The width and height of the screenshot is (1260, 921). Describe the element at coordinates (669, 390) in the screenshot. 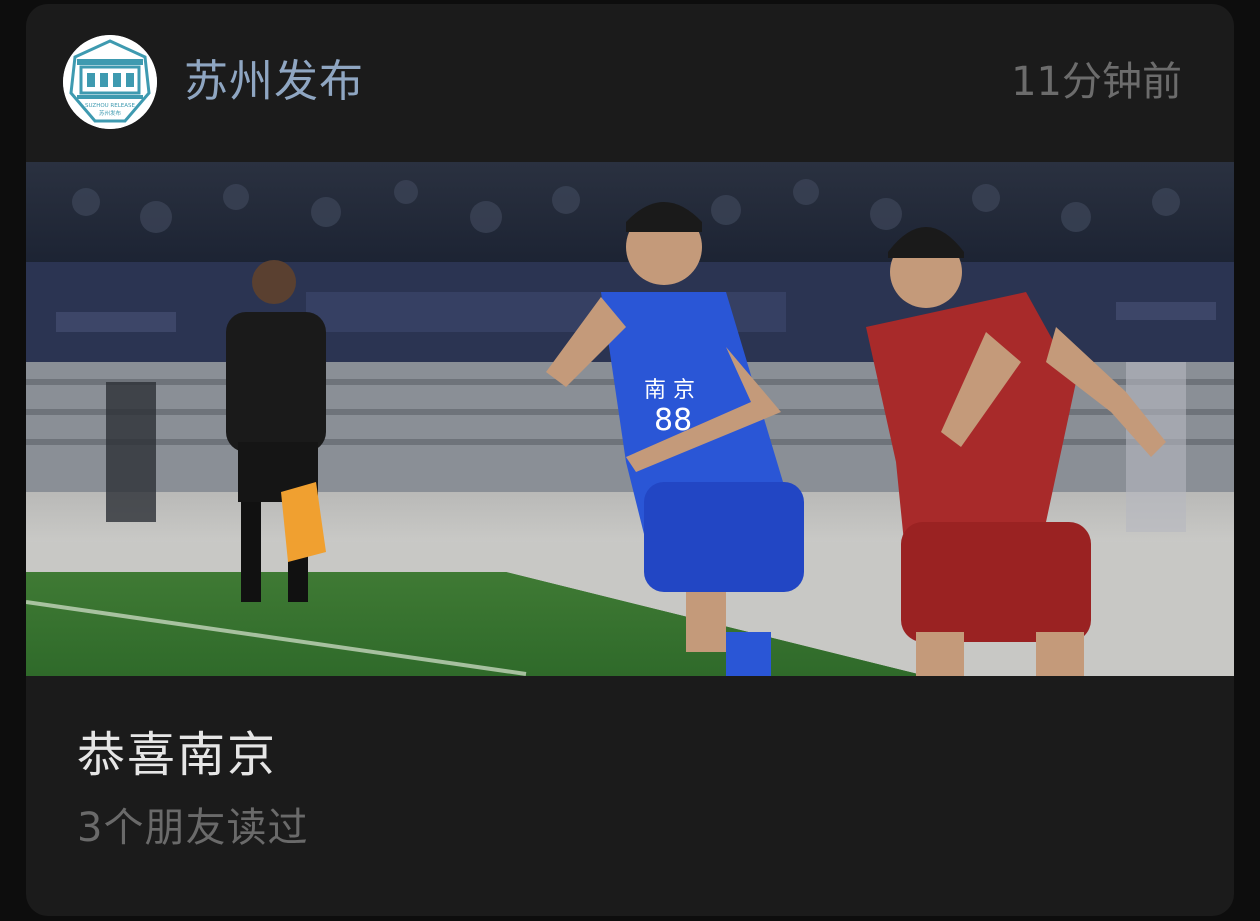

I see `svg-text: 南 京` at that location.